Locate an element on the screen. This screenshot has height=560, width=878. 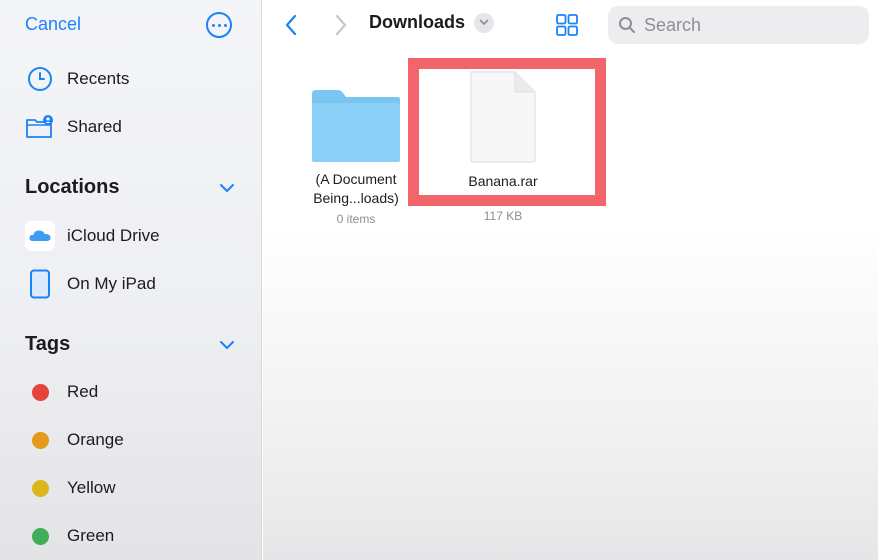
sidebar-item-label: Red is located at coordinates (83, 391).